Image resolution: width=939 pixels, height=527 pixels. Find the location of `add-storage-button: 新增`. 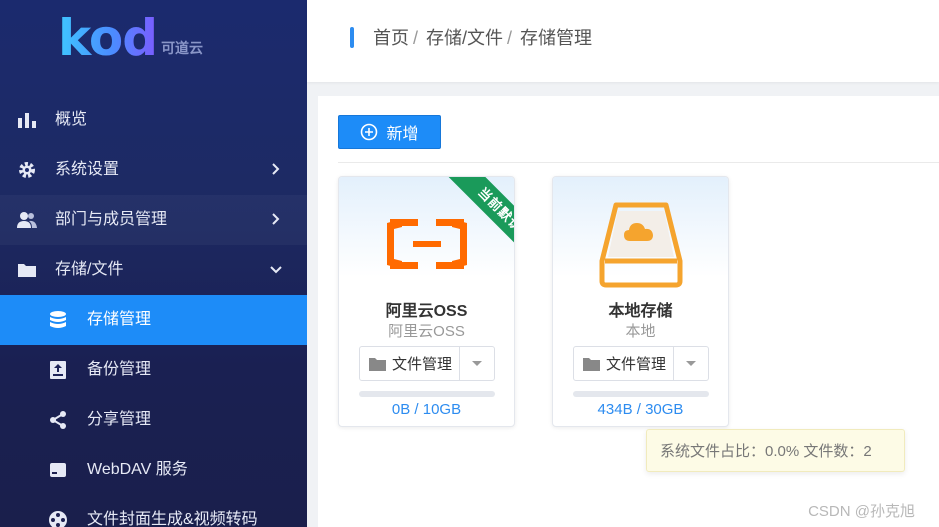

add-storage-button: 新增 is located at coordinates (389, 132).